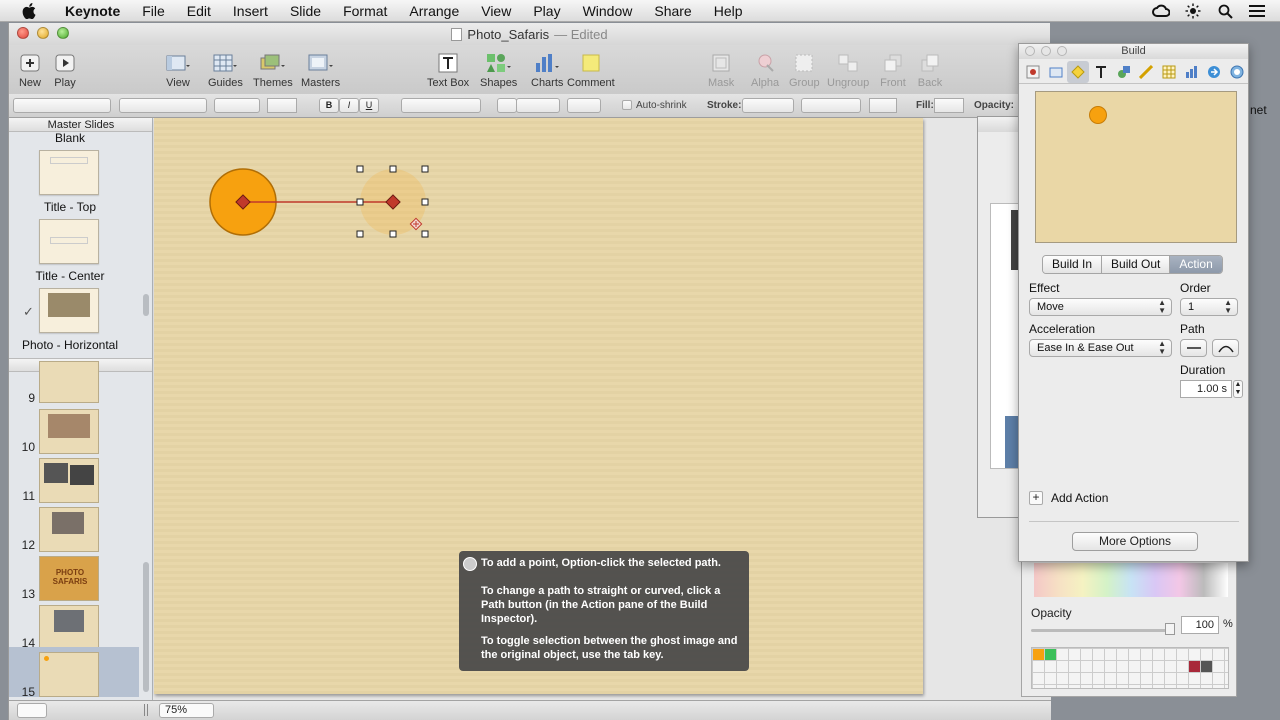  Describe the element at coordinates (1073, 264) in the screenshot. I see `build-in-tab: Build In` at that location.